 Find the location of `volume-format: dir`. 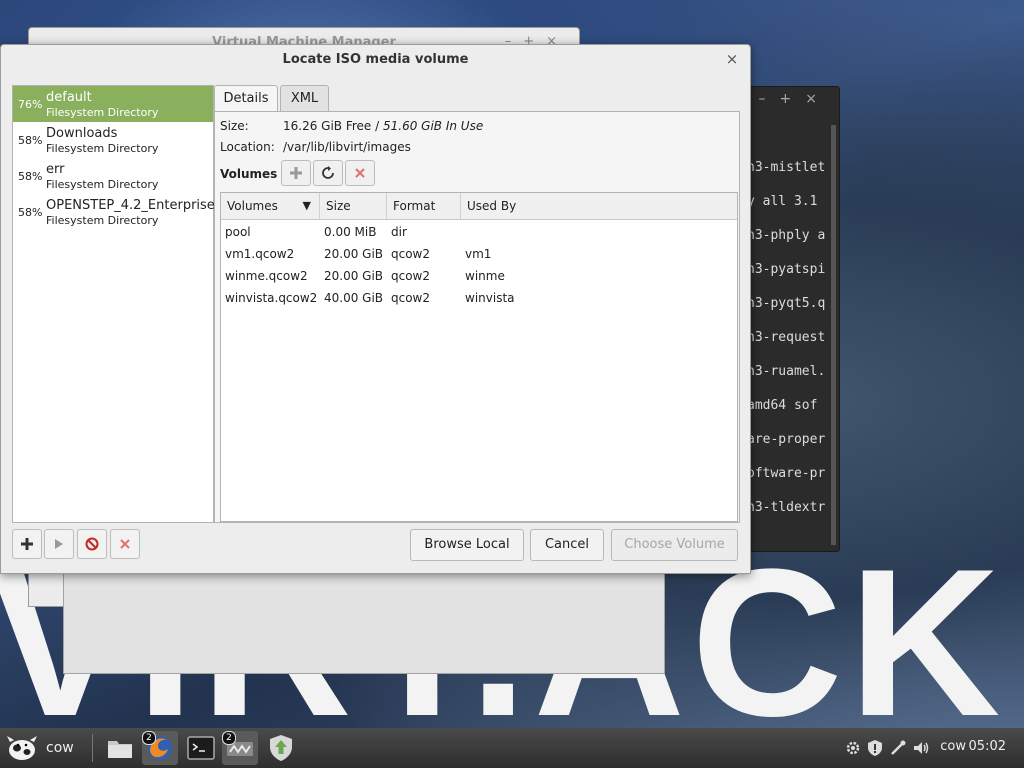

volume-format: dir is located at coordinates (399, 232).